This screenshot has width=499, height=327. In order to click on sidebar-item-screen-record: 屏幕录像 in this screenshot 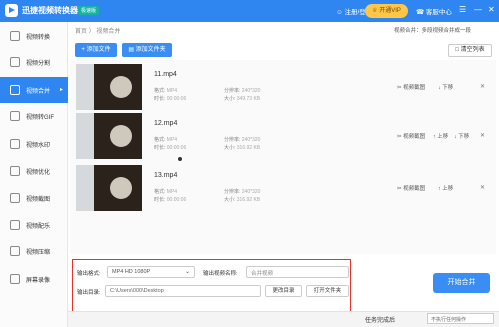, I will do `click(34, 279)`.